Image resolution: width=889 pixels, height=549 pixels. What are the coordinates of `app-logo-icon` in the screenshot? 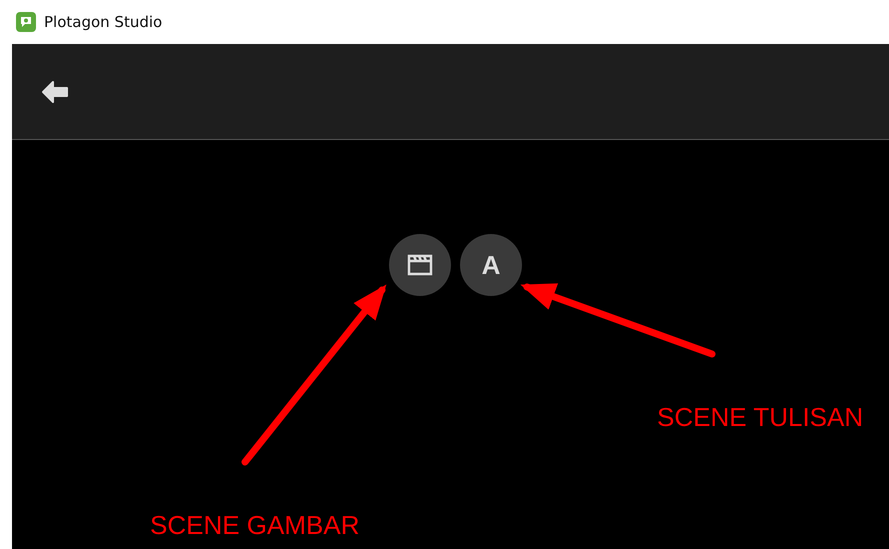 It's located at (26, 22).